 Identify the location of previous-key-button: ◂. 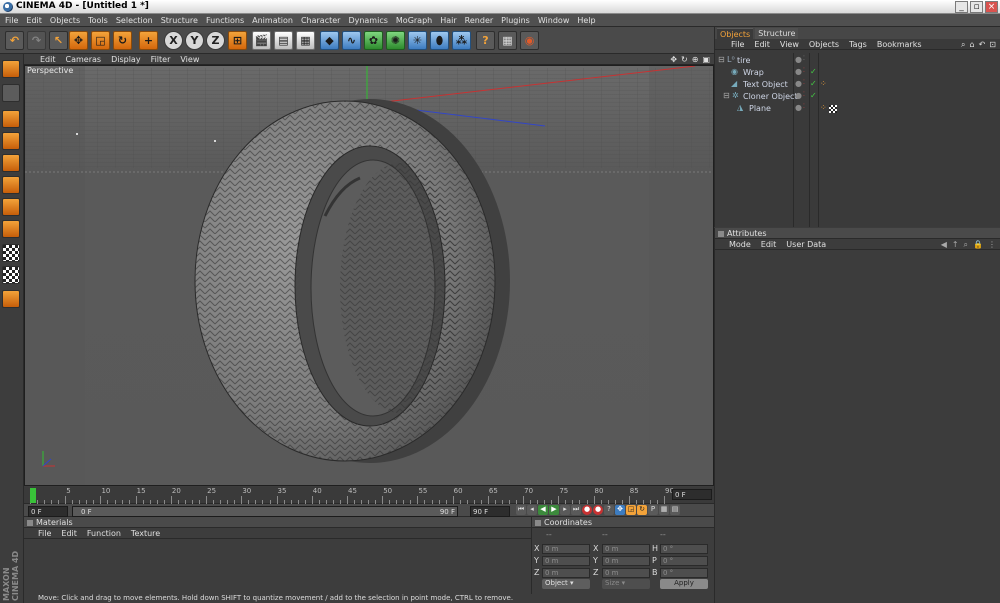
(532, 510).